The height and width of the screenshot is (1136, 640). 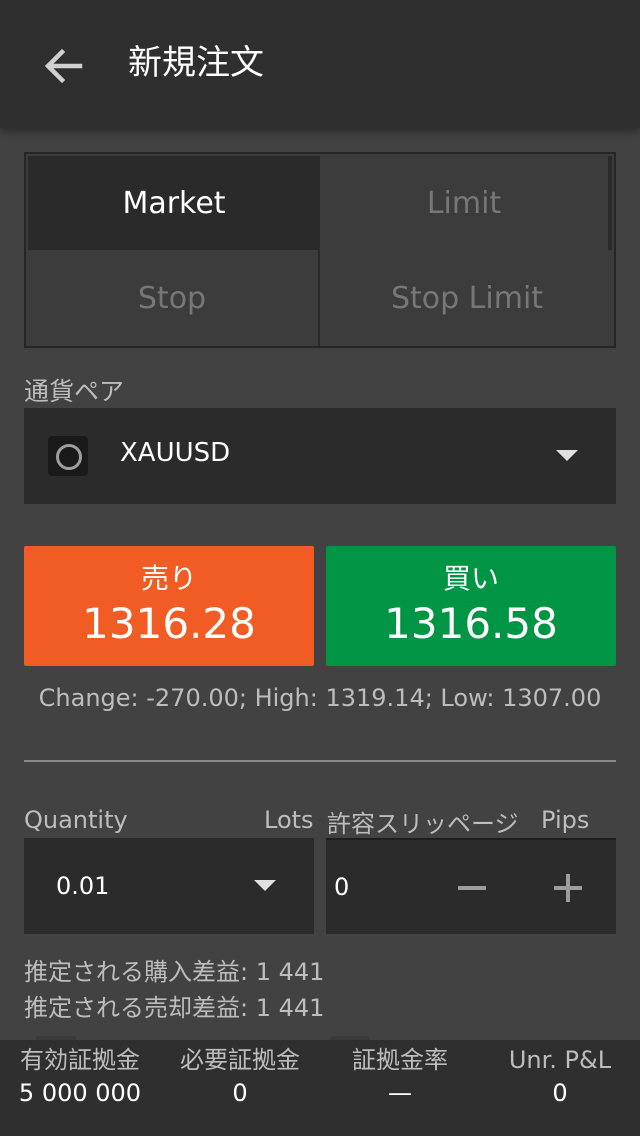 I want to click on unrealized-pnl-label: Unr. P&L, so click(x=560, y=1060).